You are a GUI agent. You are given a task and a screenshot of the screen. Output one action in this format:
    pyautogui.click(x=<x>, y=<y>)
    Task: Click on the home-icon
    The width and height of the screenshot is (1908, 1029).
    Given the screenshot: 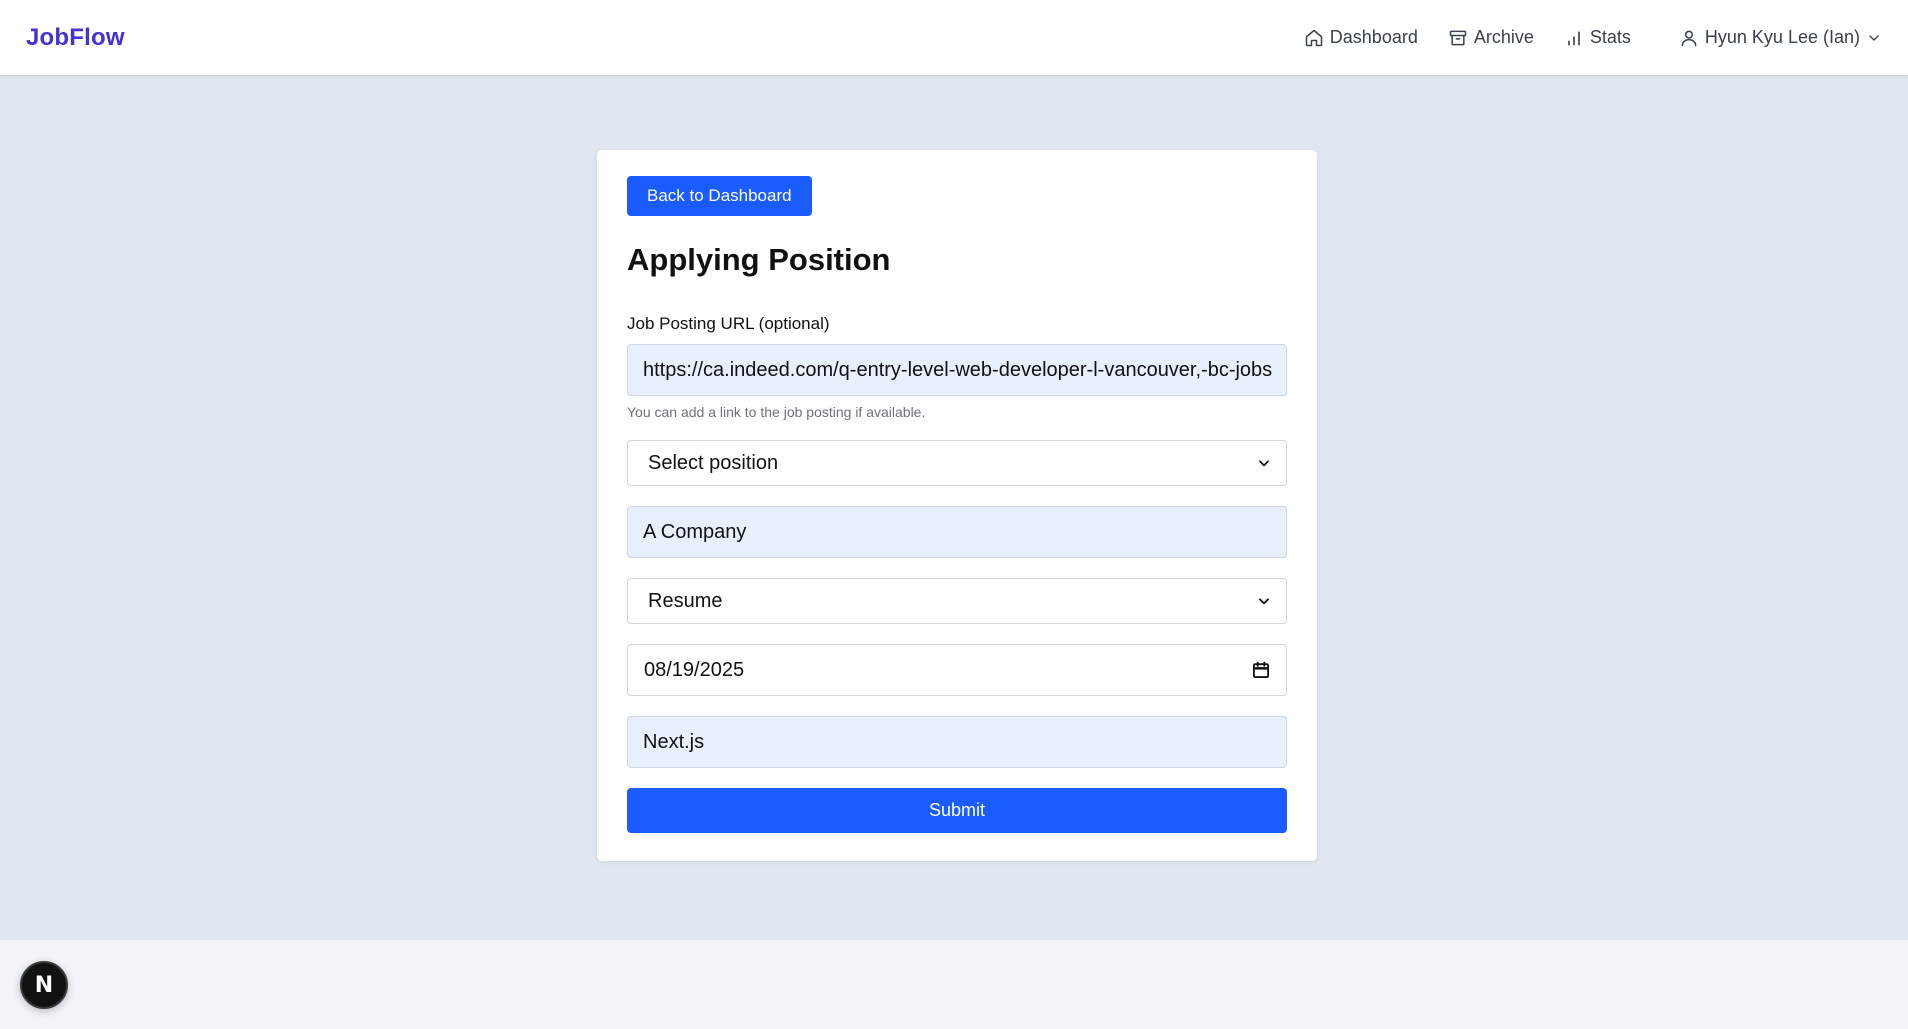 What is the action you would take?
    pyautogui.click(x=1314, y=37)
    